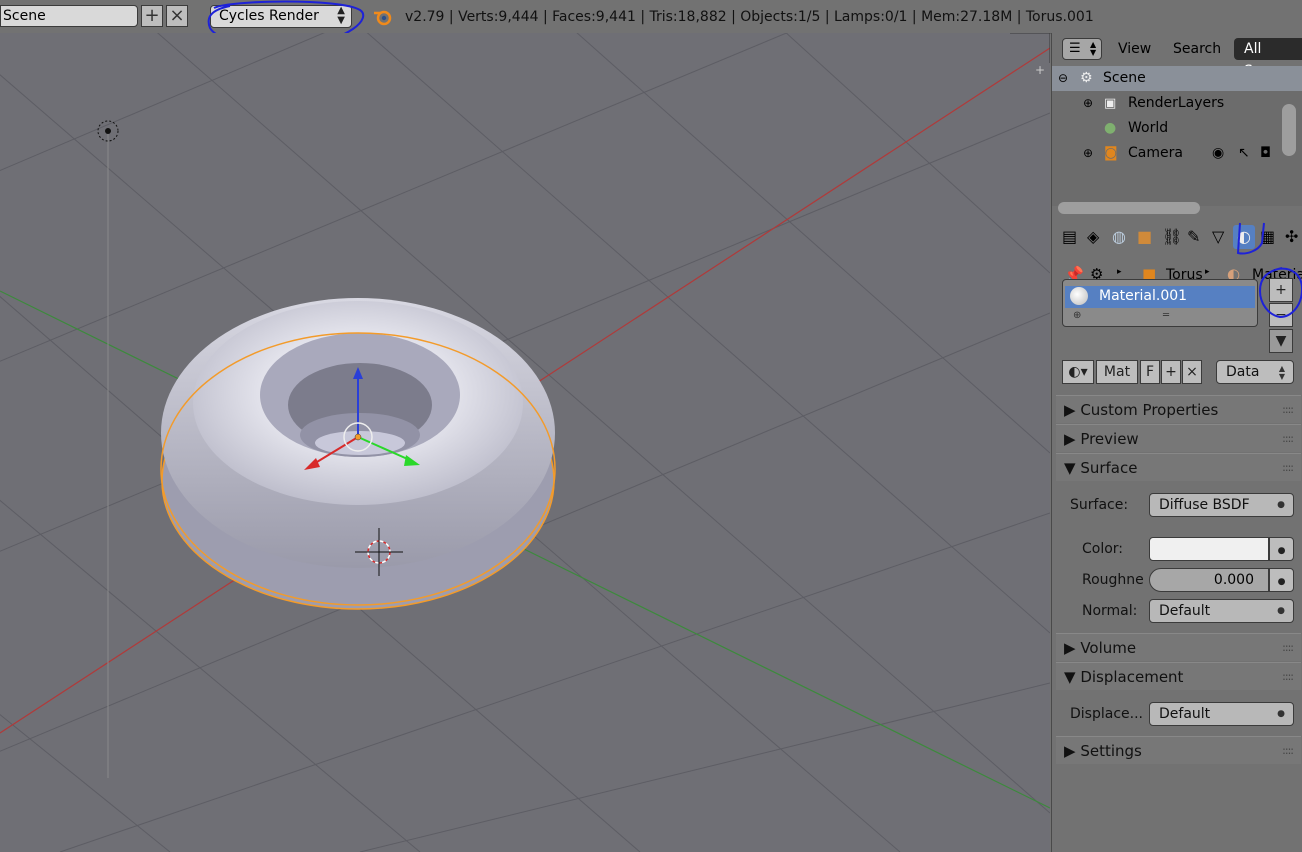 The height and width of the screenshot is (852, 1302). Describe the element at coordinates (1243, 372) in the screenshot. I see `link-label: Data` at that location.